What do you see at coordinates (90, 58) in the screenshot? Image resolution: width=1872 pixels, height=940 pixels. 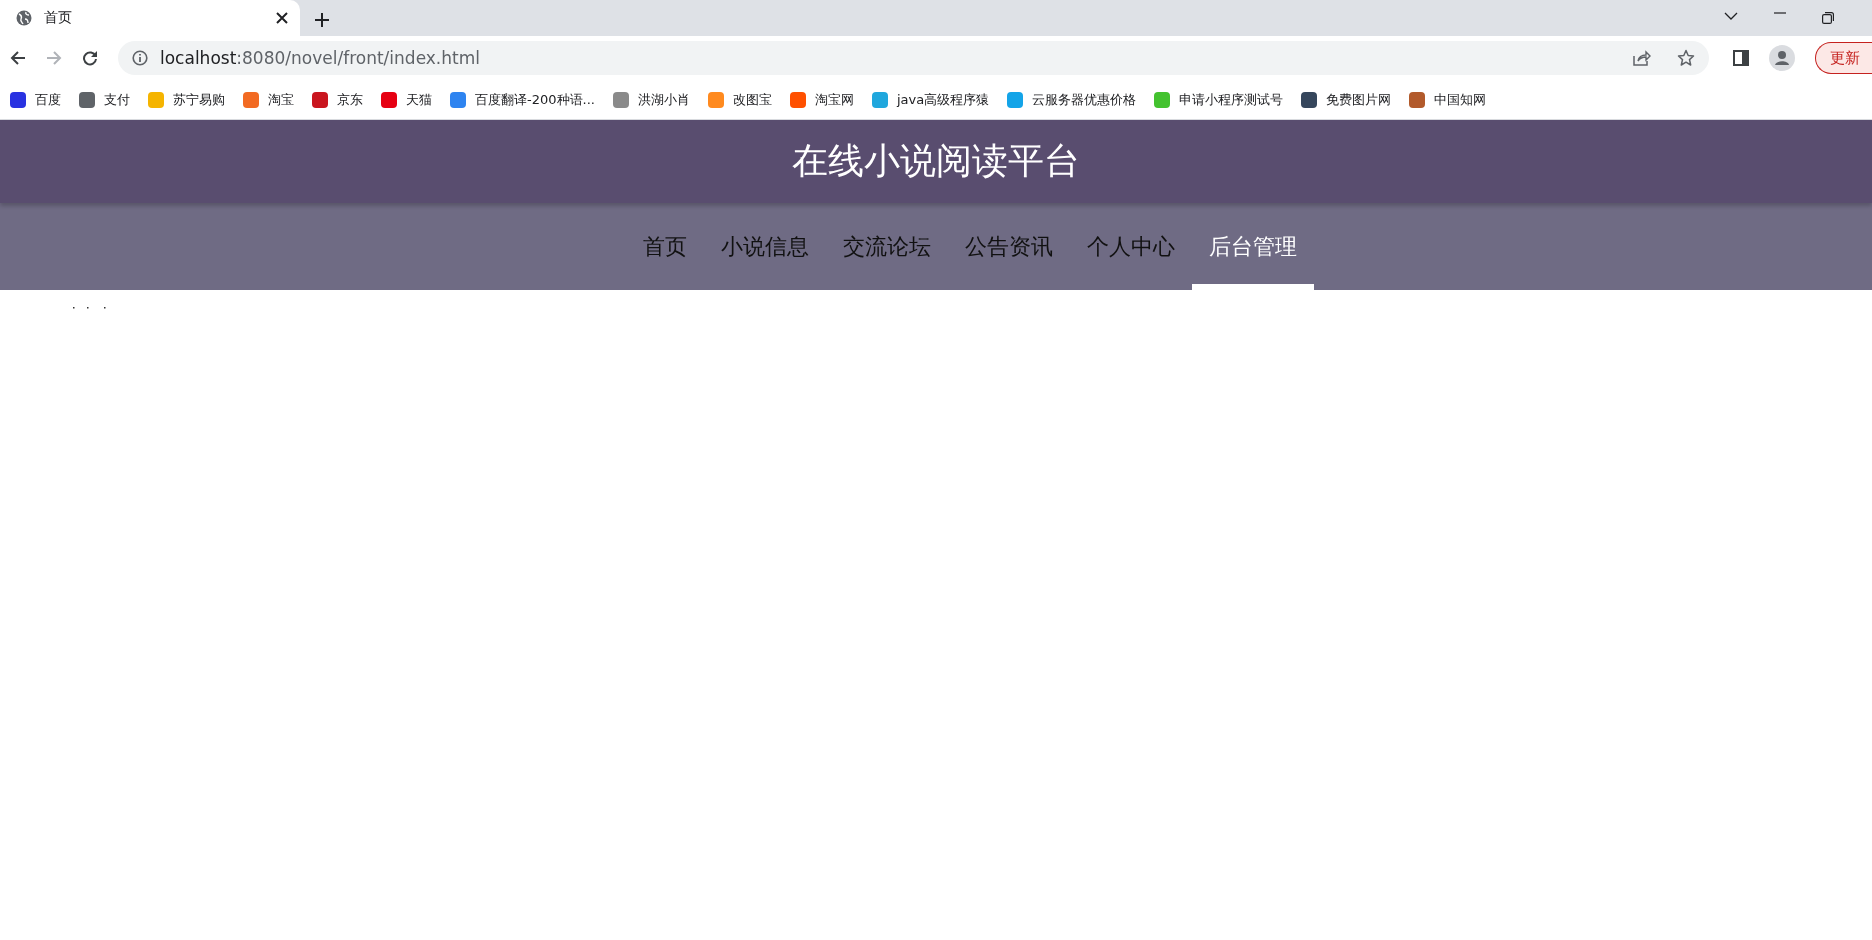 I see `reload-icon` at bounding box center [90, 58].